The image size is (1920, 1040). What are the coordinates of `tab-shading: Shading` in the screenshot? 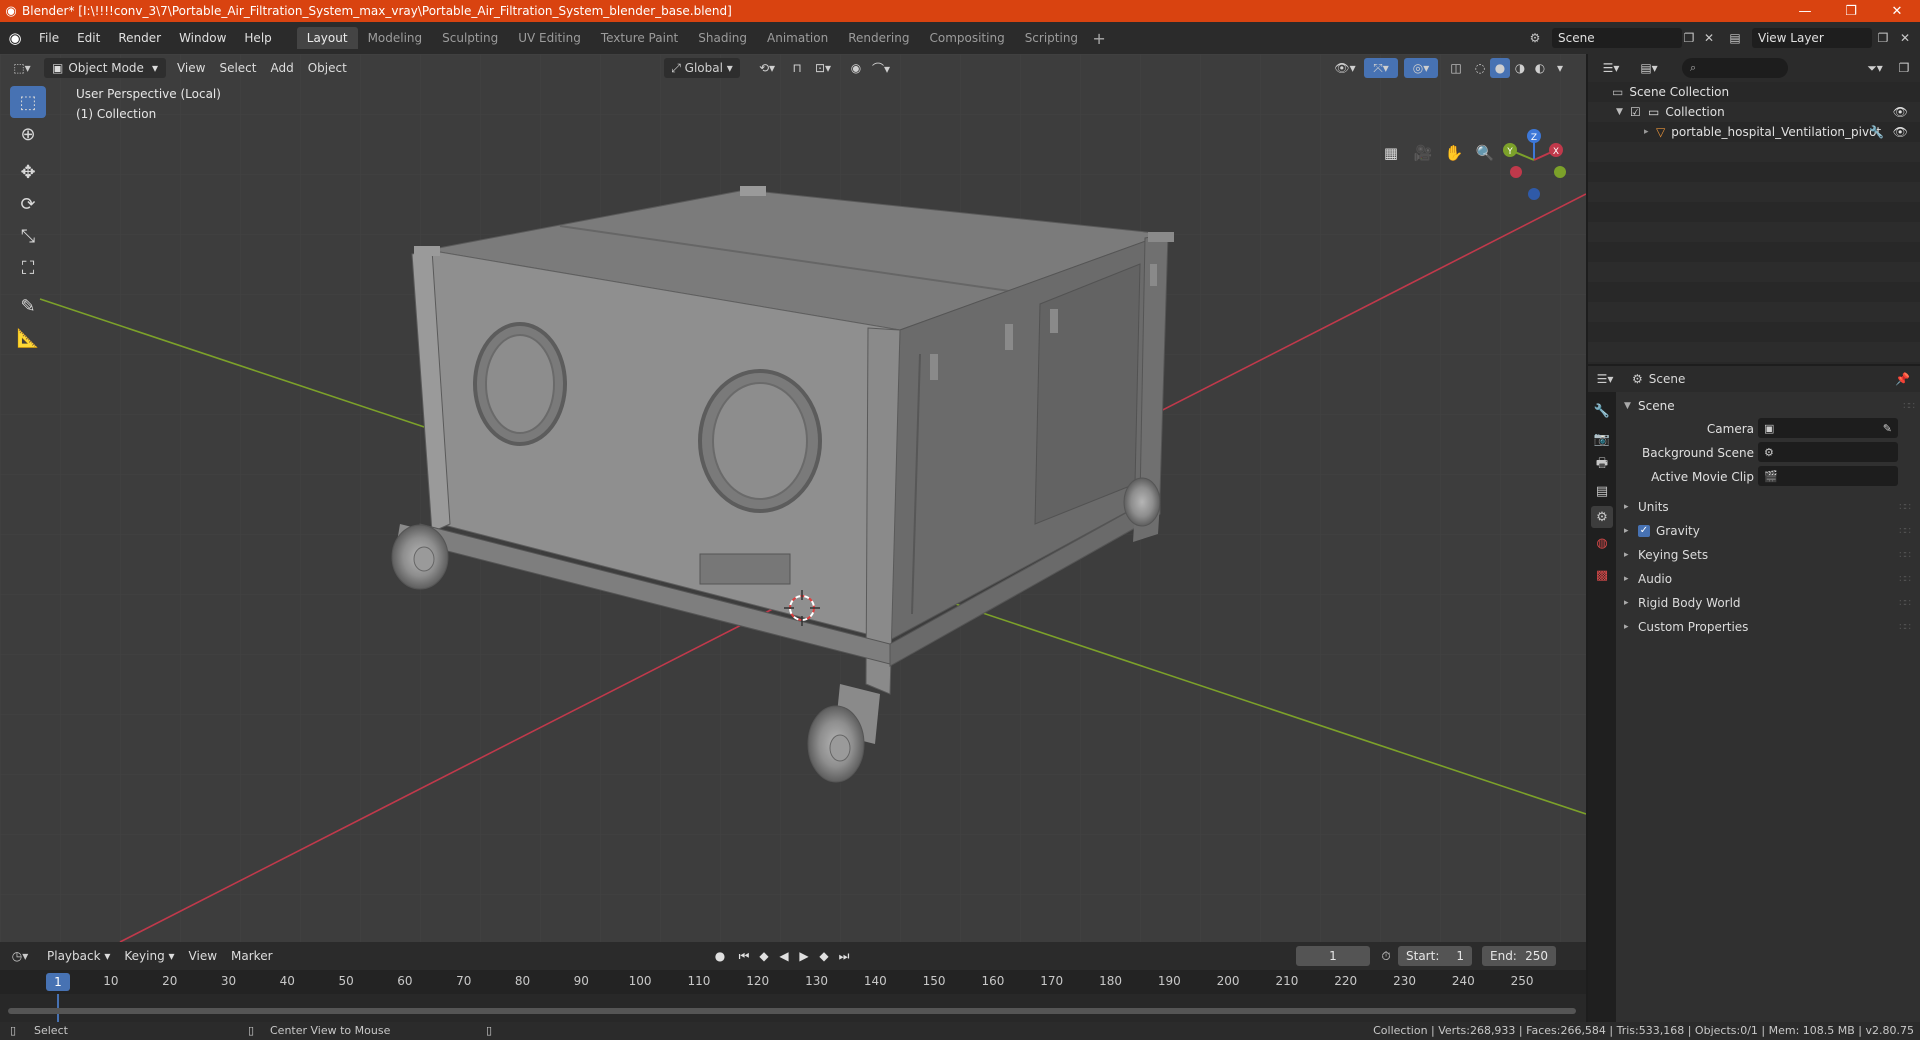 It's located at (722, 38).